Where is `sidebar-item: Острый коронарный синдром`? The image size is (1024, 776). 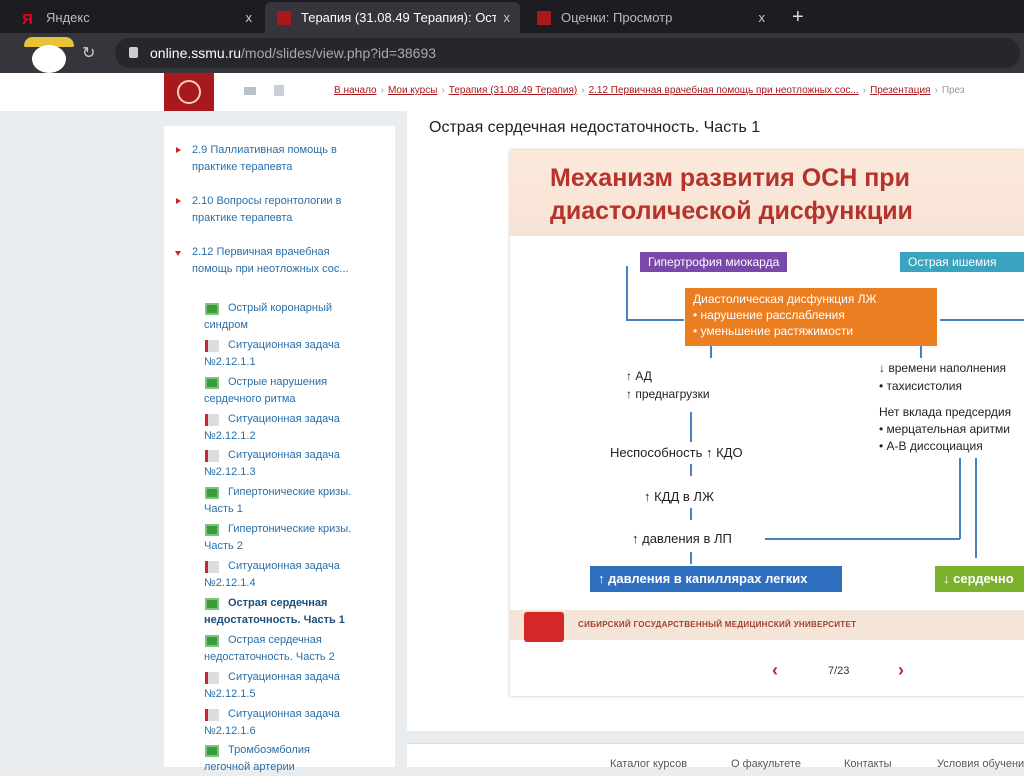
sidebar-item: Острый коронарный синдром is located at coordinates (279, 317).